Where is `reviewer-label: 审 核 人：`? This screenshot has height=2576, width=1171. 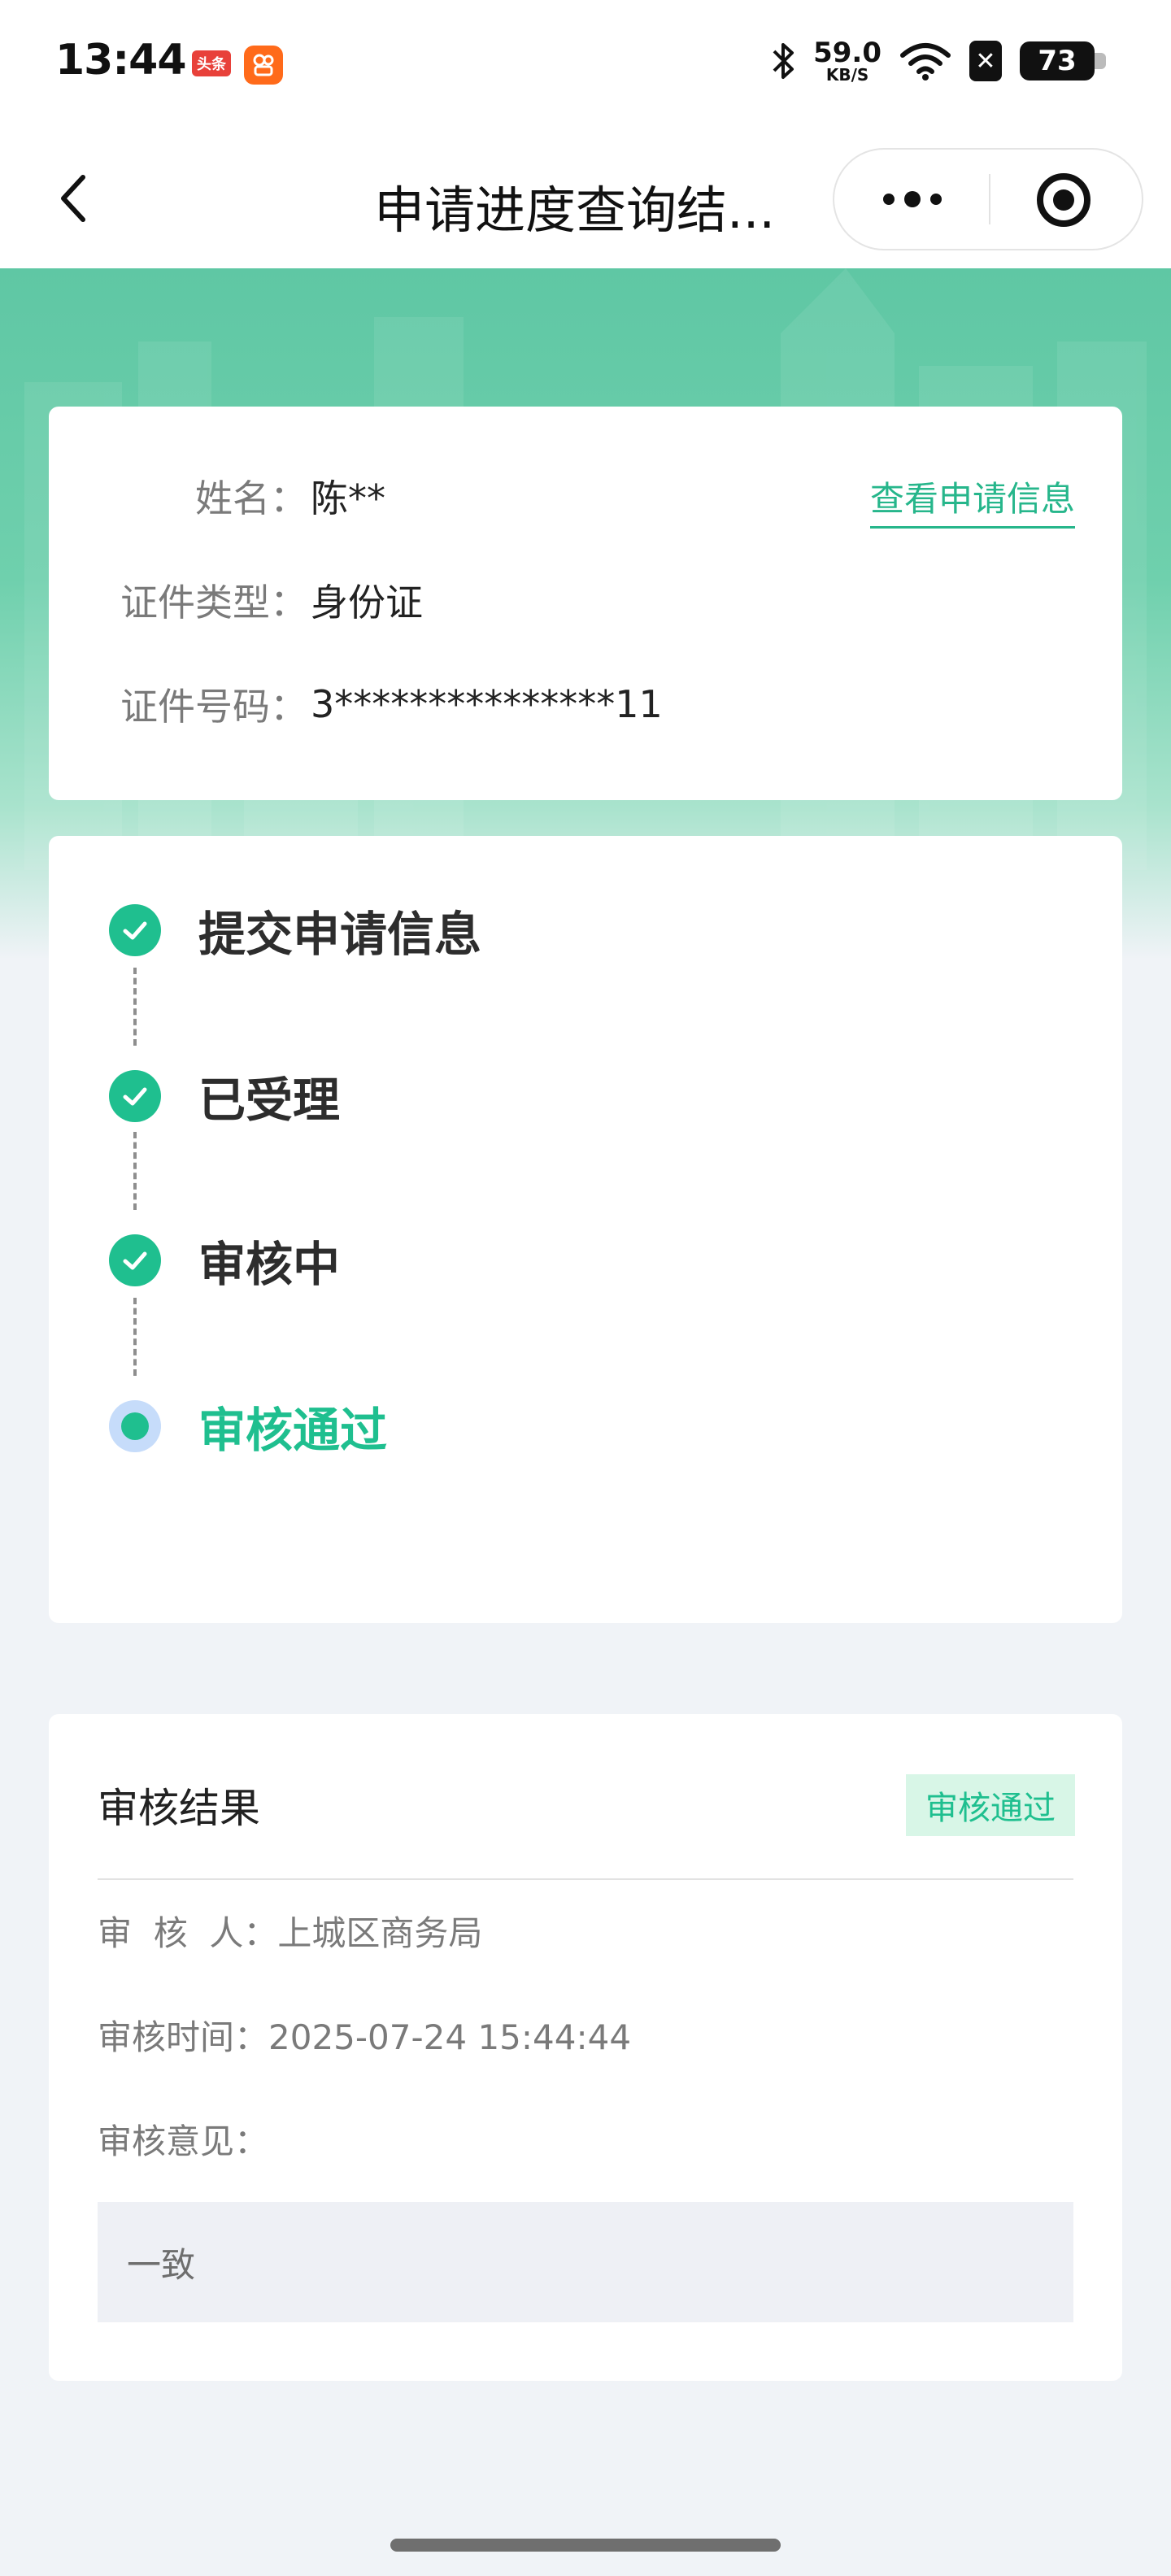
reviewer-label: 审 核 人： is located at coordinates (188, 1933).